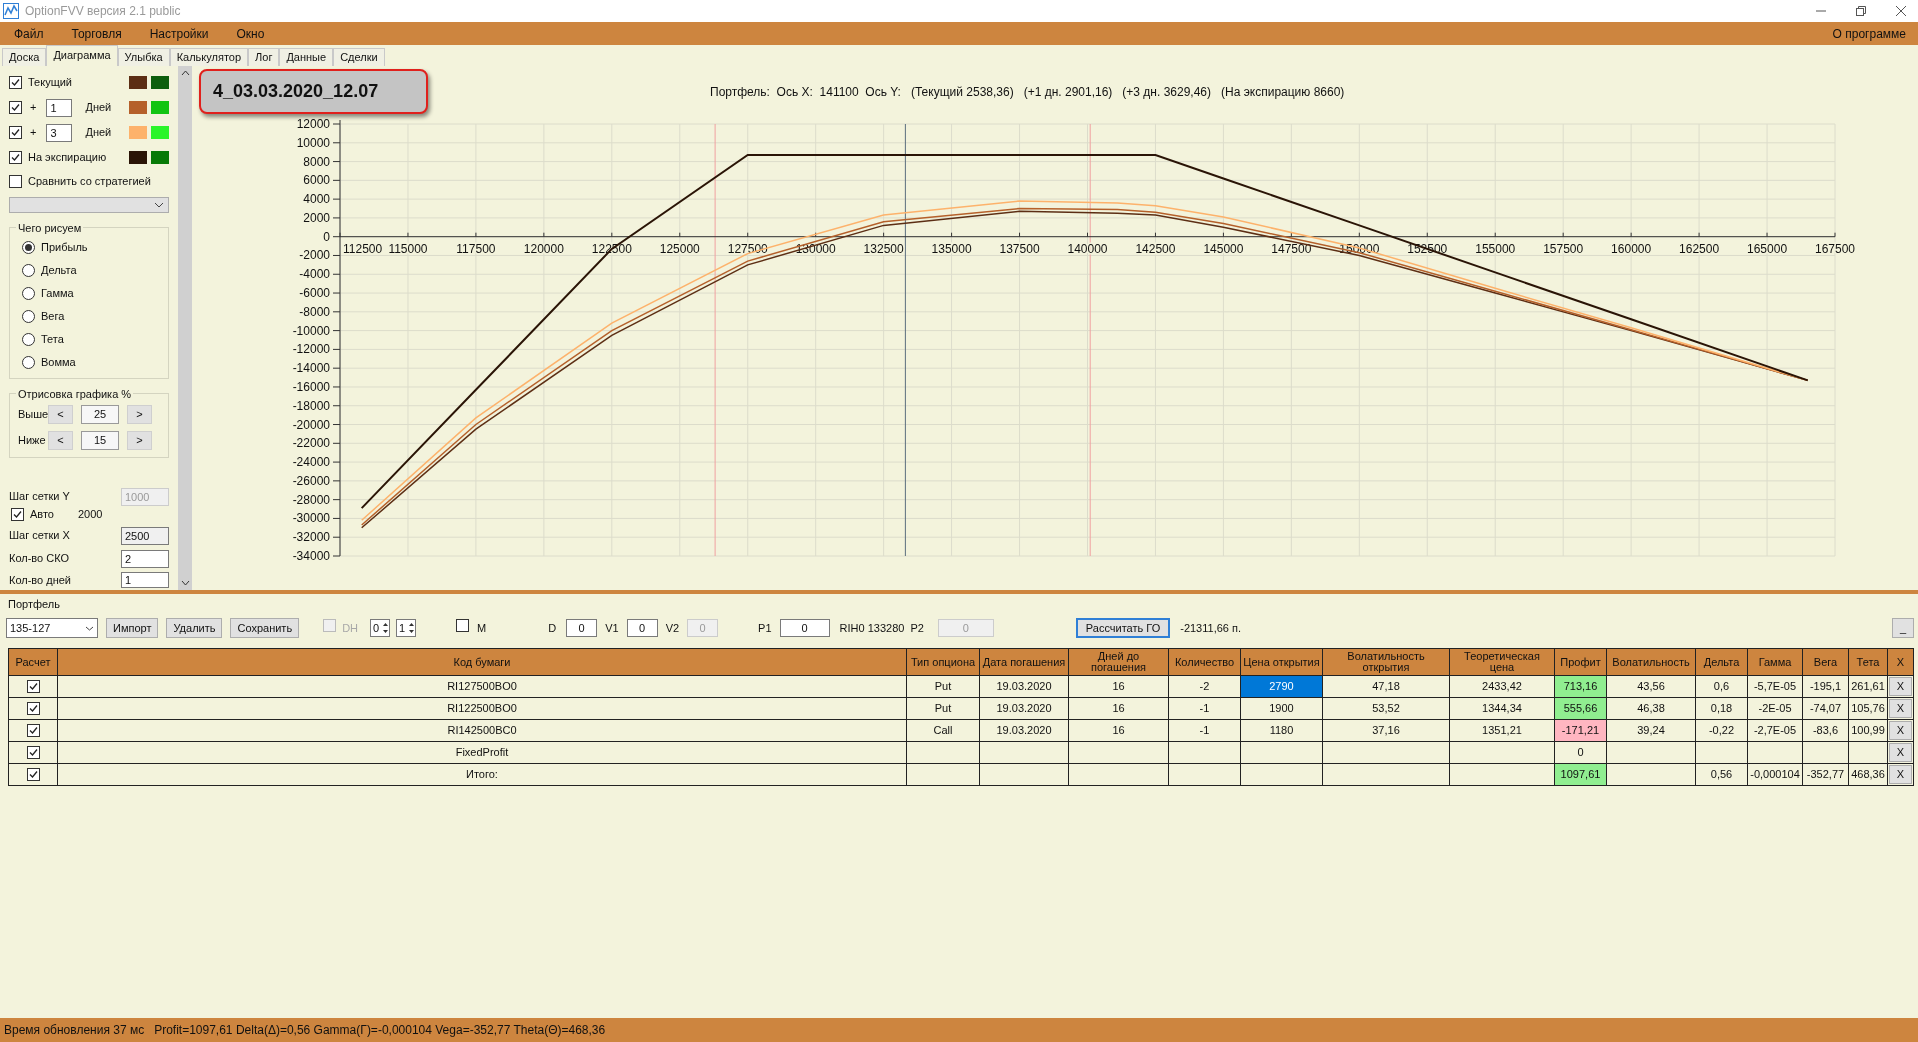  Describe the element at coordinates (132, 628) in the screenshot. I see `toolbar-button: Импорт` at that location.